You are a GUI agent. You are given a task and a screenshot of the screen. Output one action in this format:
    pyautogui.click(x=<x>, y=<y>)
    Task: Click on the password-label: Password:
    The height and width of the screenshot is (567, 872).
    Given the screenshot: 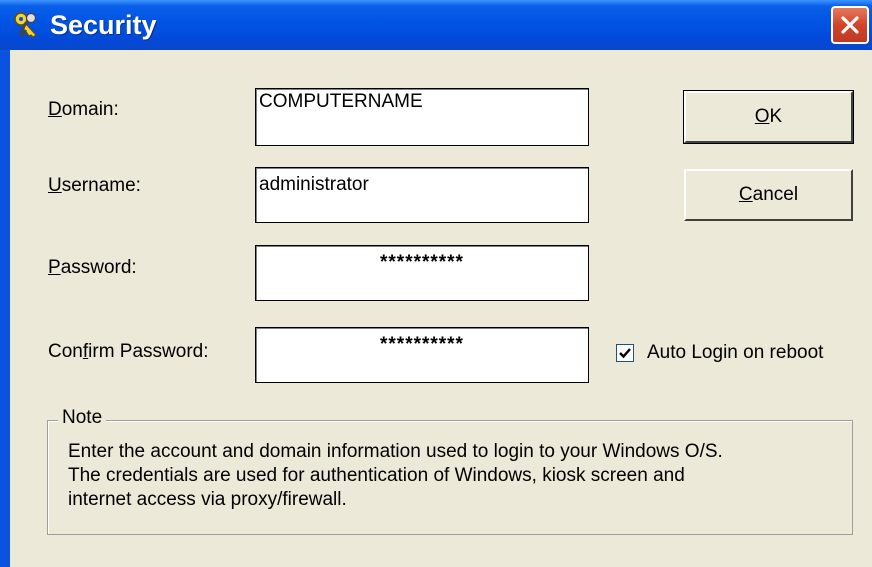 What is the action you would take?
    pyautogui.click(x=92, y=267)
    